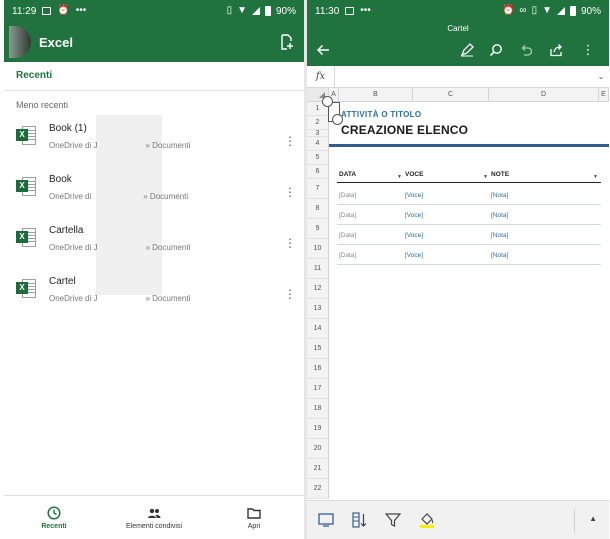  What do you see at coordinates (593, 518) in the screenshot?
I see `chevron-up-icon: ▲` at bounding box center [593, 518].